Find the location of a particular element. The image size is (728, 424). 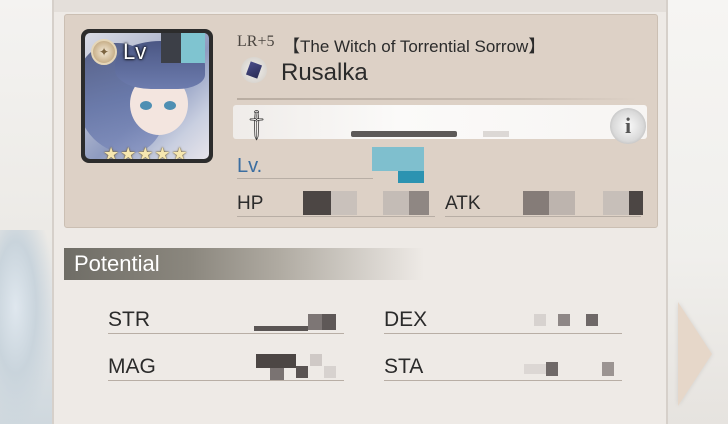

hp-label: HP is located at coordinates (250, 203).